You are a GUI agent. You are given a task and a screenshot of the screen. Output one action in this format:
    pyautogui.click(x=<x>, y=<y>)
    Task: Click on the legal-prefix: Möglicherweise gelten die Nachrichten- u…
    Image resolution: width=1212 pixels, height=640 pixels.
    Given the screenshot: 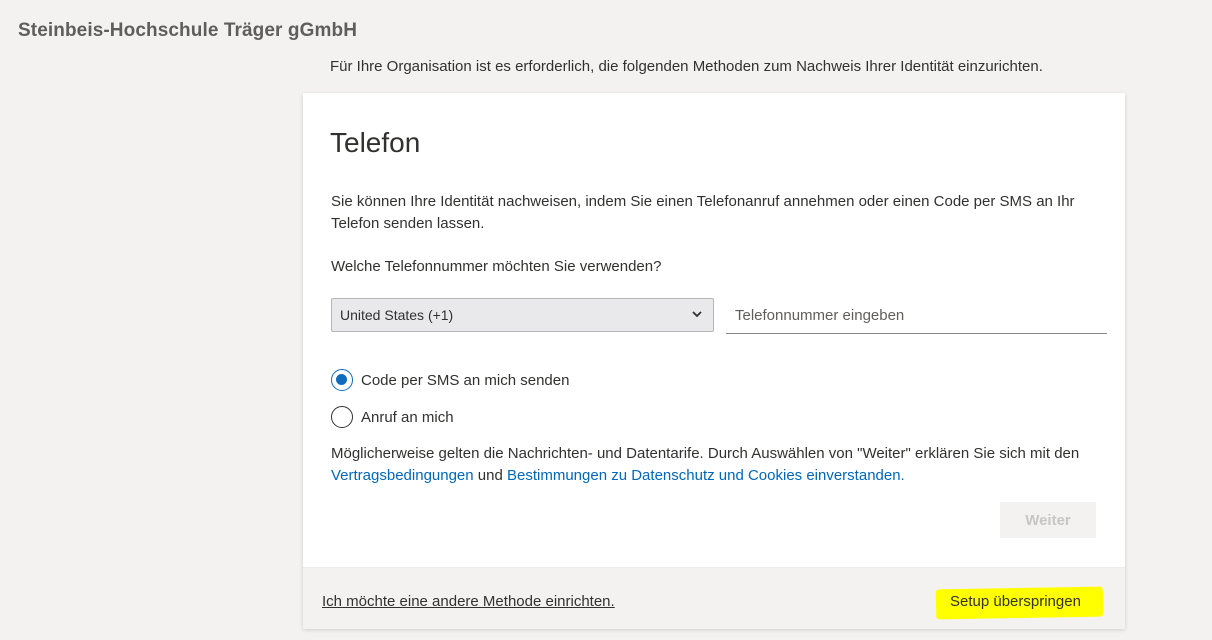 What is the action you would take?
    pyautogui.click(x=705, y=453)
    